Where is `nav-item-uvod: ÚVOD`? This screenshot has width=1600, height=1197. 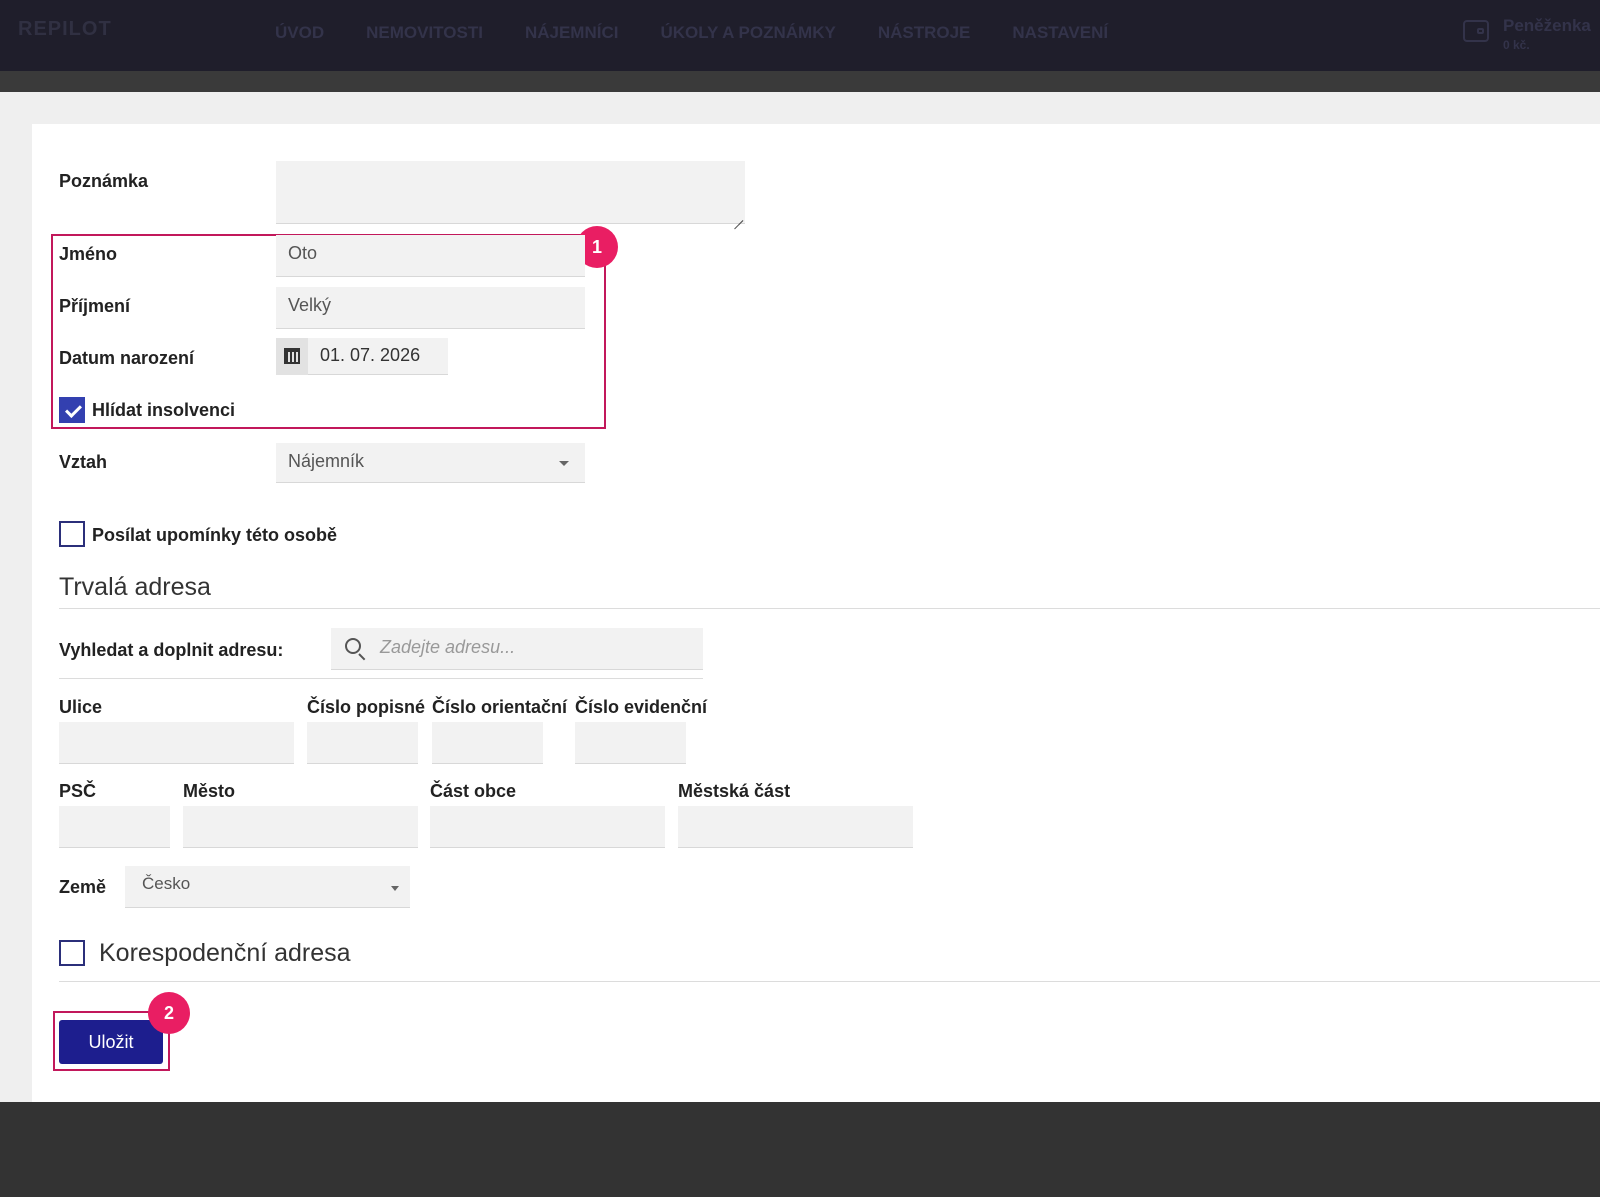 nav-item-uvod: ÚVOD is located at coordinates (299, 33).